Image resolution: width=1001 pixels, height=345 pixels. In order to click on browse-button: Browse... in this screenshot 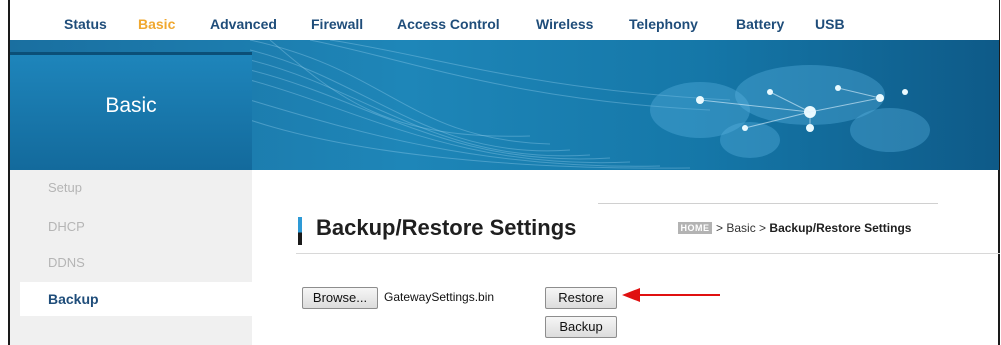, I will do `click(340, 298)`.